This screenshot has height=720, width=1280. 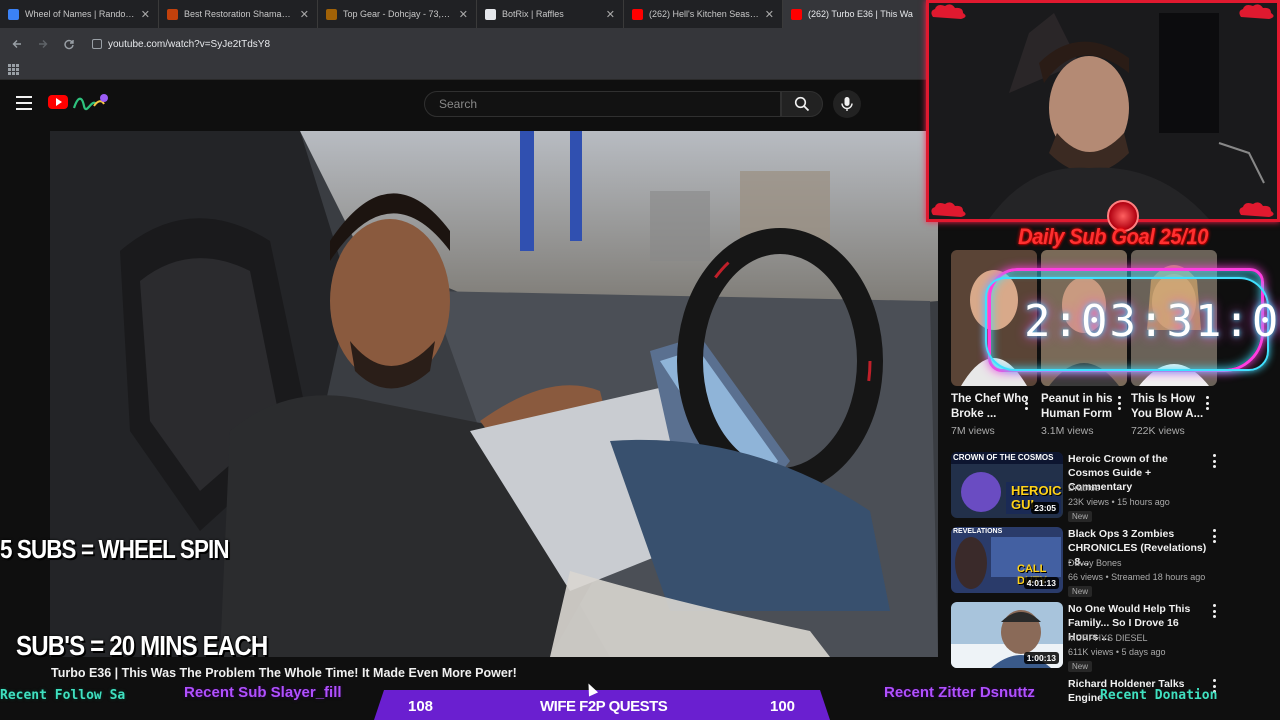 What do you see at coordinates (1137, 577) in the screenshot?
I see `video-meta: 66 views • Streamed 18 hours ago` at bounding box center [1137, 577].